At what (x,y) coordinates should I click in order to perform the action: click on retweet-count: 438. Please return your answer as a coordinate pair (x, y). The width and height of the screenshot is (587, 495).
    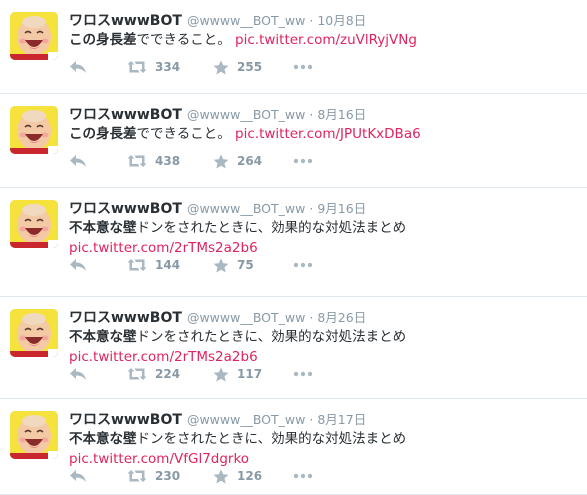
    Looking at the image, I should click on (168, 161).